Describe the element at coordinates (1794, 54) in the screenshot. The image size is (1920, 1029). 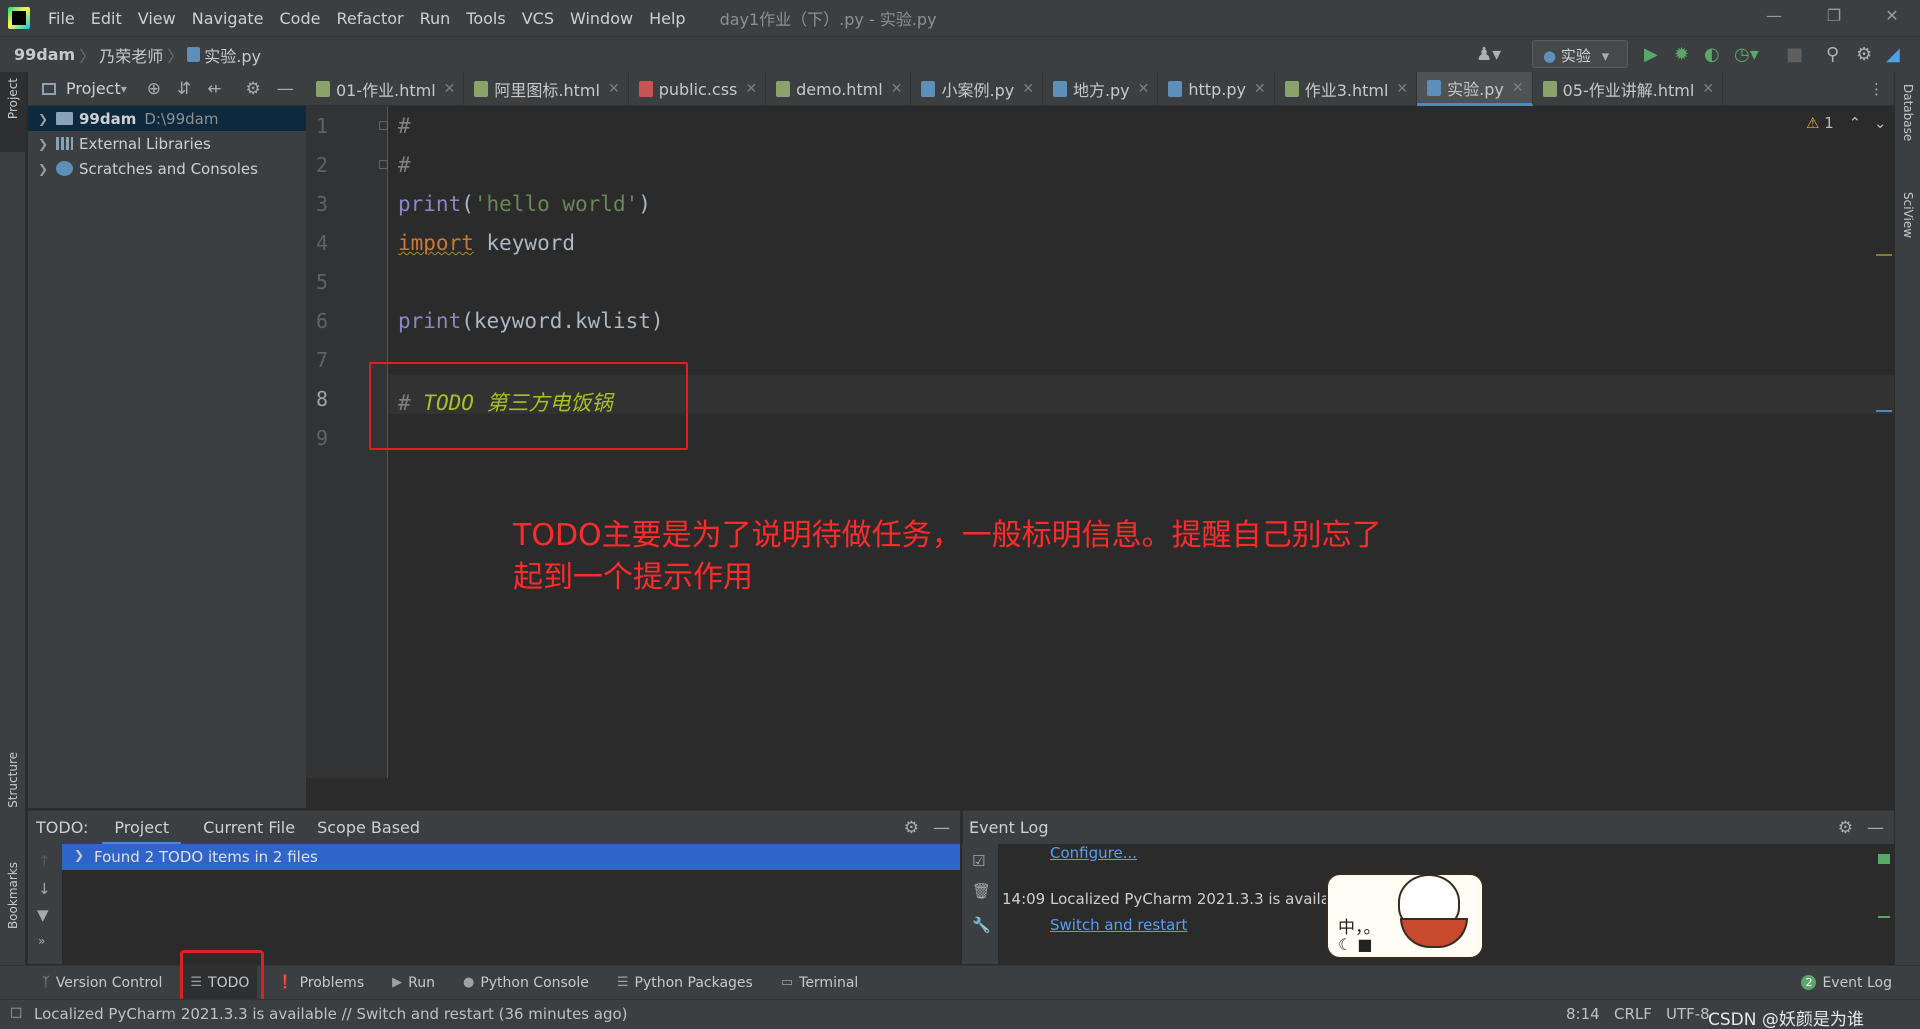
I see `stop-icon: ■` at that location.